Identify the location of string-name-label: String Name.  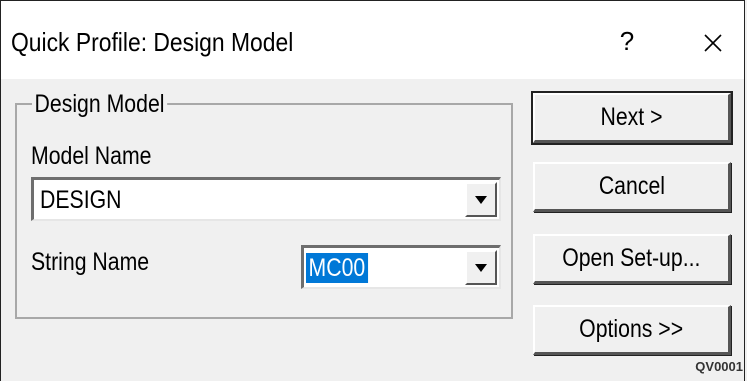
(90, 262).